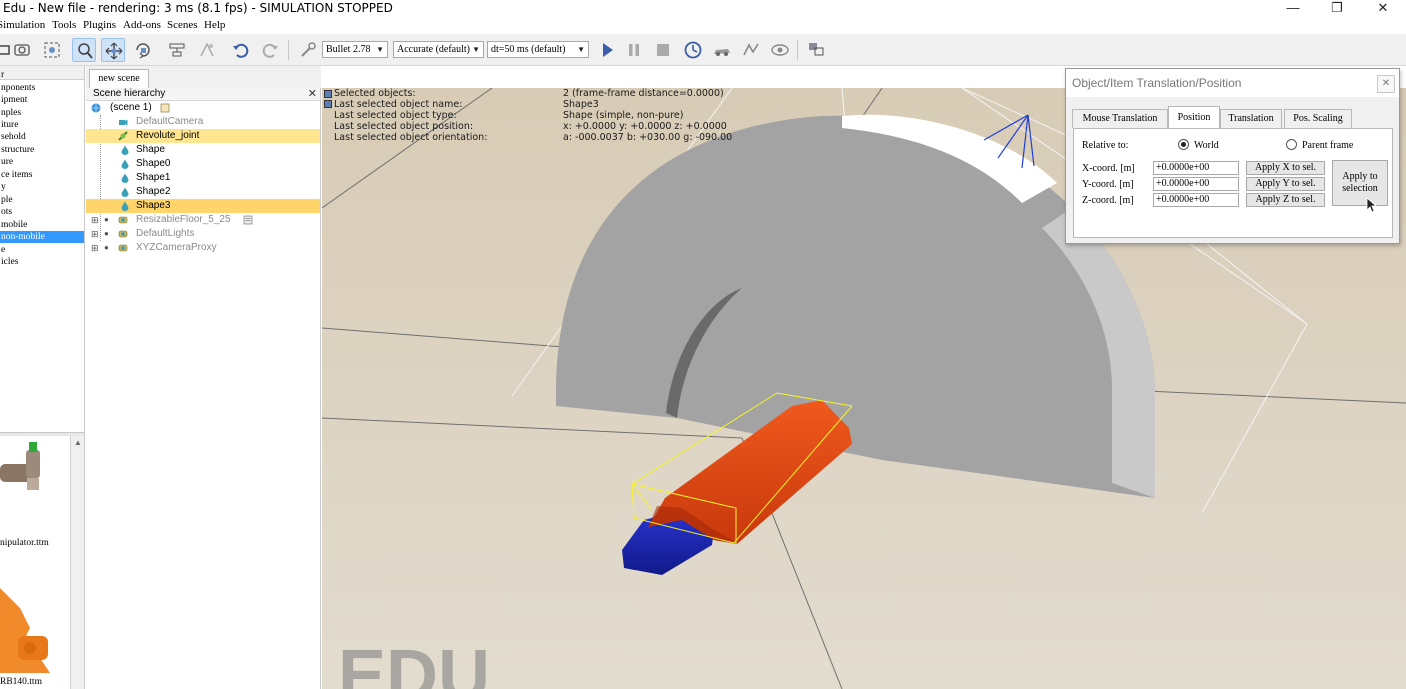  What do you see at coordinates (42, 225) in the screenshot?
I see `model-folder: mobile` at bounding box center [42, 225].